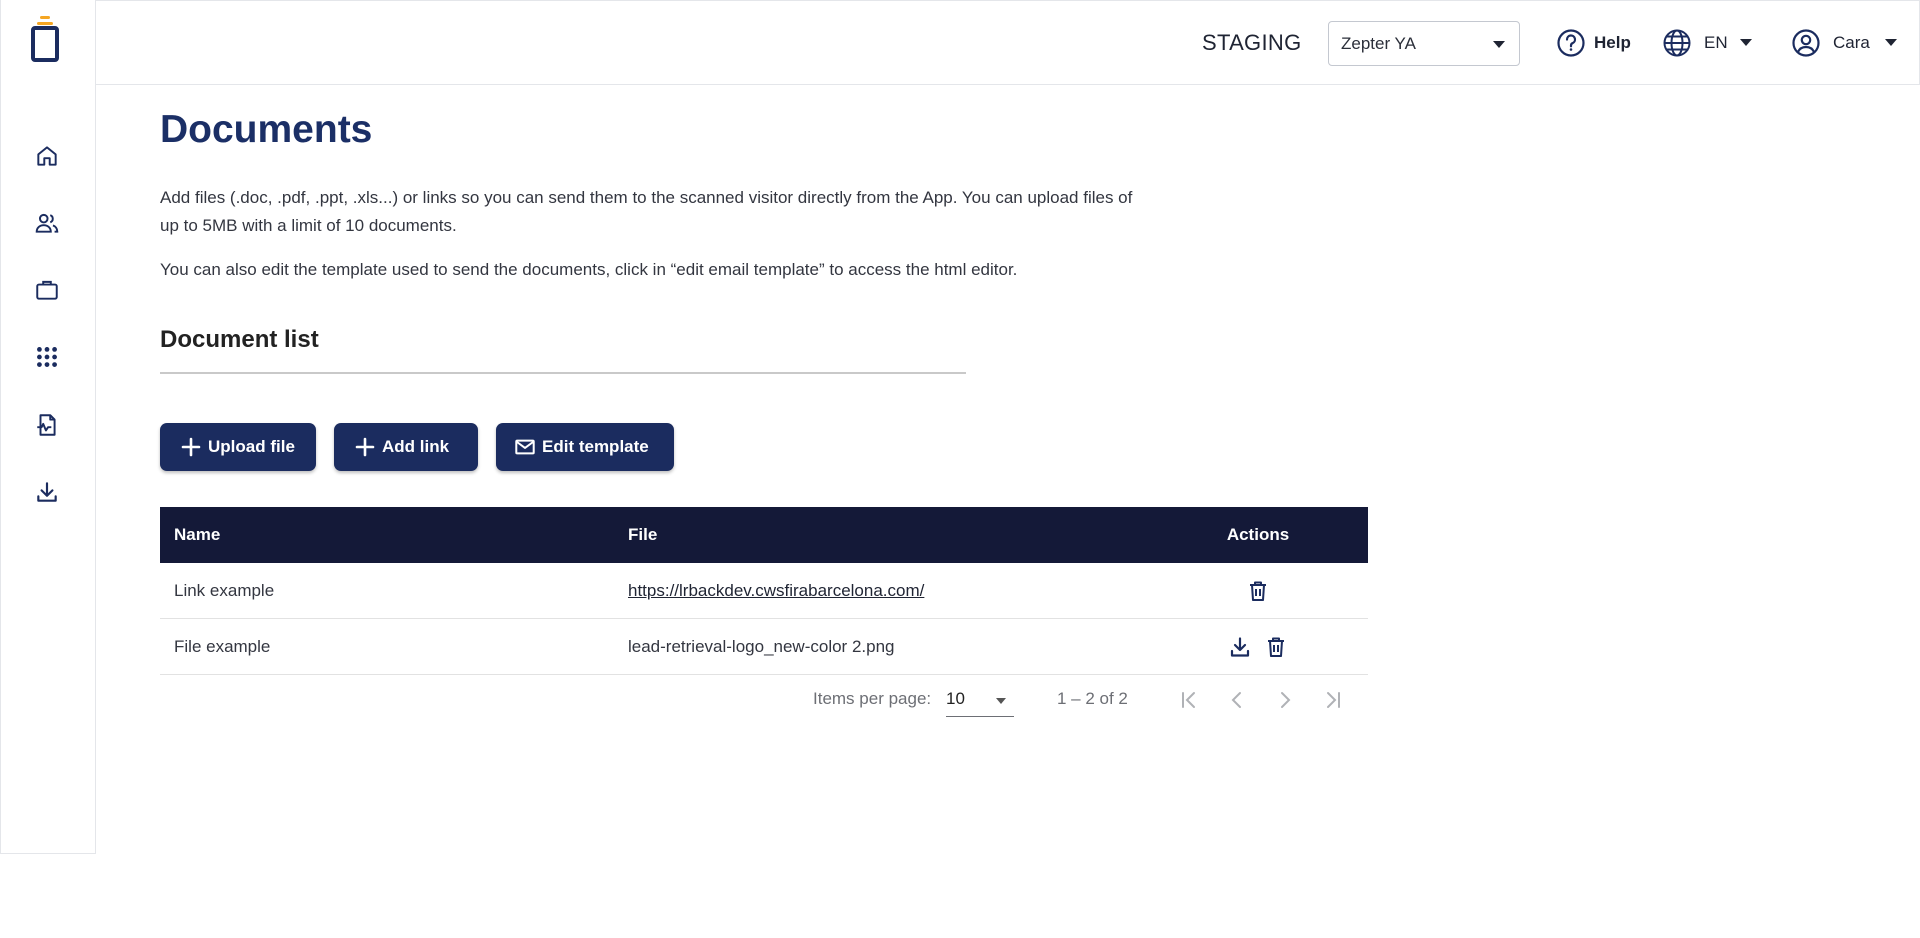  What do you see at coordinates (1092, 698) in the screenshot?
I see `page-range-label: 1 – 2 of 2` at bounding box center [1092, 698].